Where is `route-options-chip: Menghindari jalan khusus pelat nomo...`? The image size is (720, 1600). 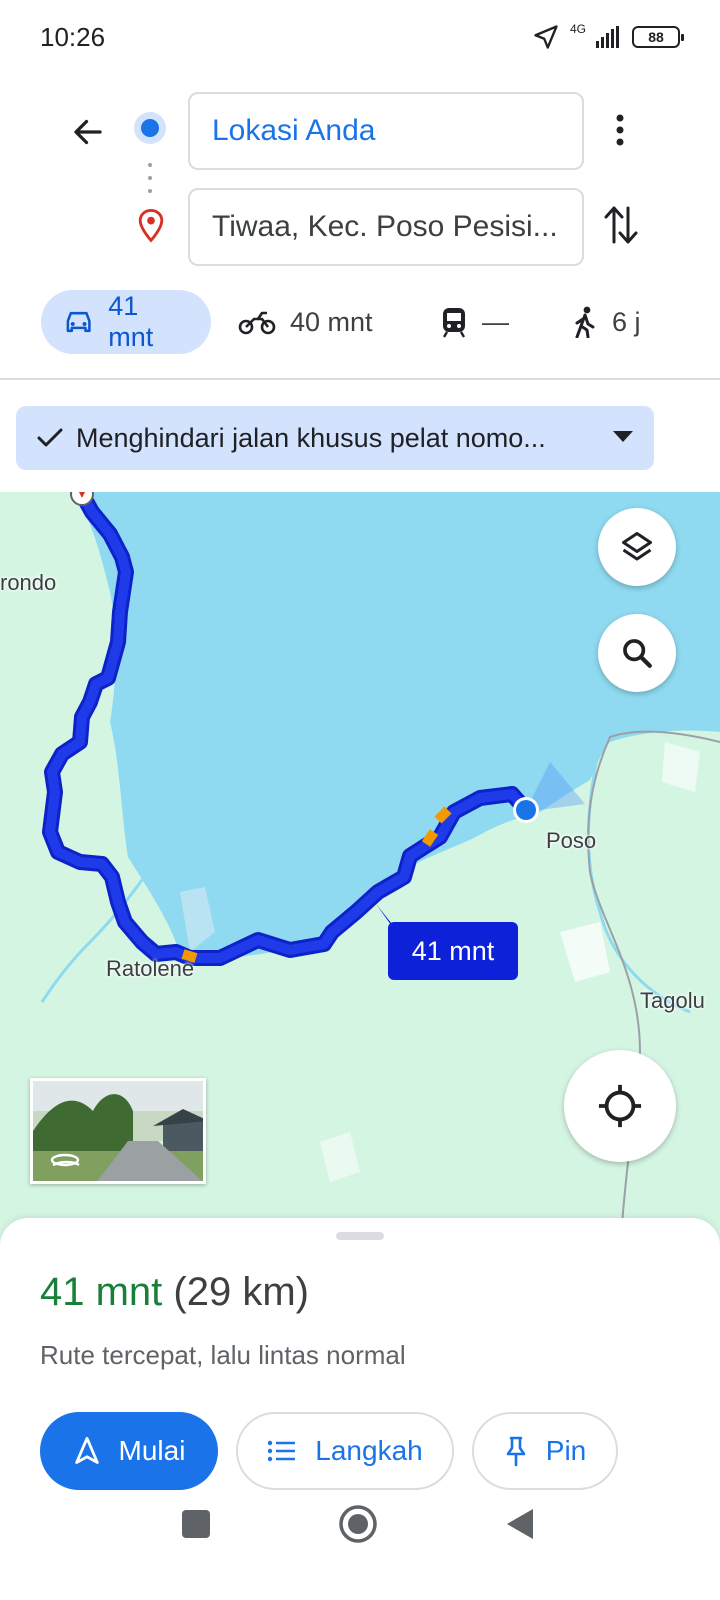 route-options-chip: Menghindari jalan khusus pelat nomo... is located at coordinates (335, 438).